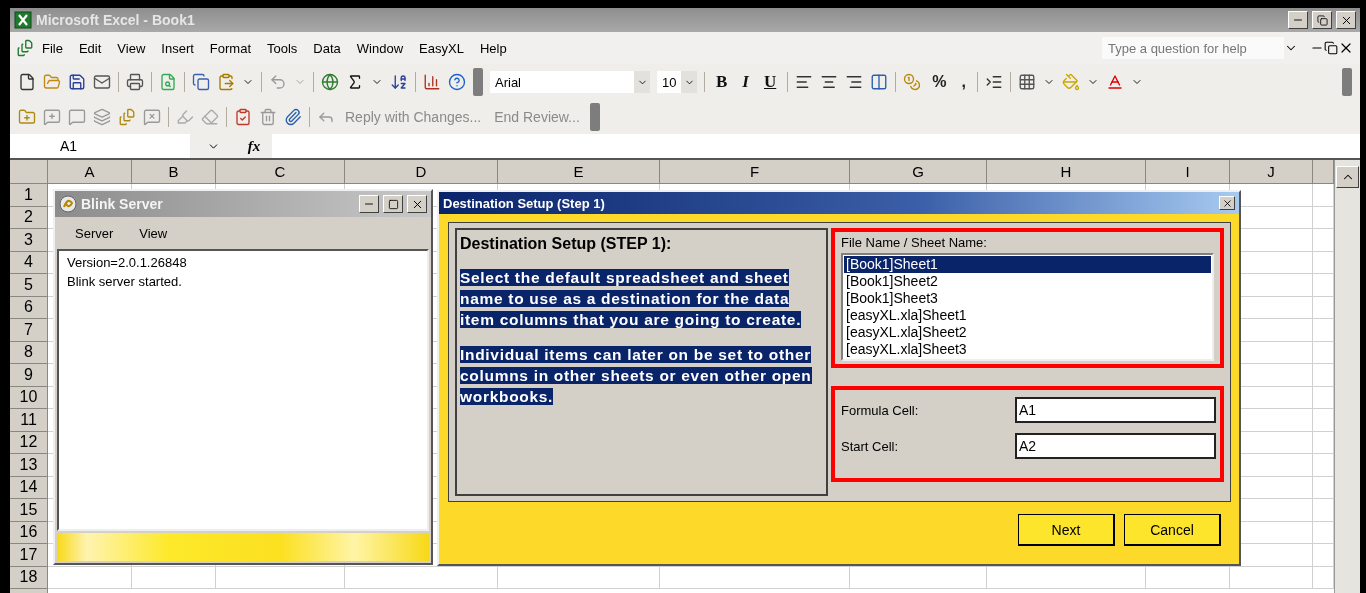 The width and height of the screenshot is (1366, 593). Describe the element at coordinates (230, 48) in the screenshot. I see `menu-item: Format` at that location.